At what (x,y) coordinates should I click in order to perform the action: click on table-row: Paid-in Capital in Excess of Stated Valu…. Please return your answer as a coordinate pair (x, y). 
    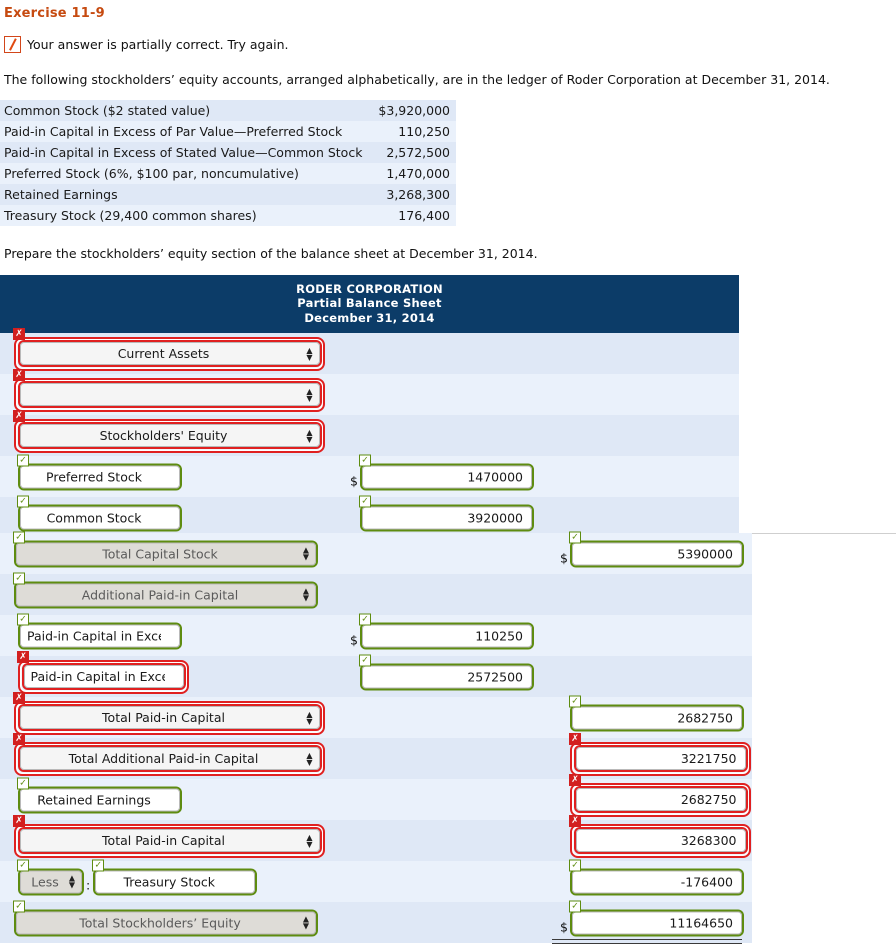
    Looking at the image, I should click on (228, 152).